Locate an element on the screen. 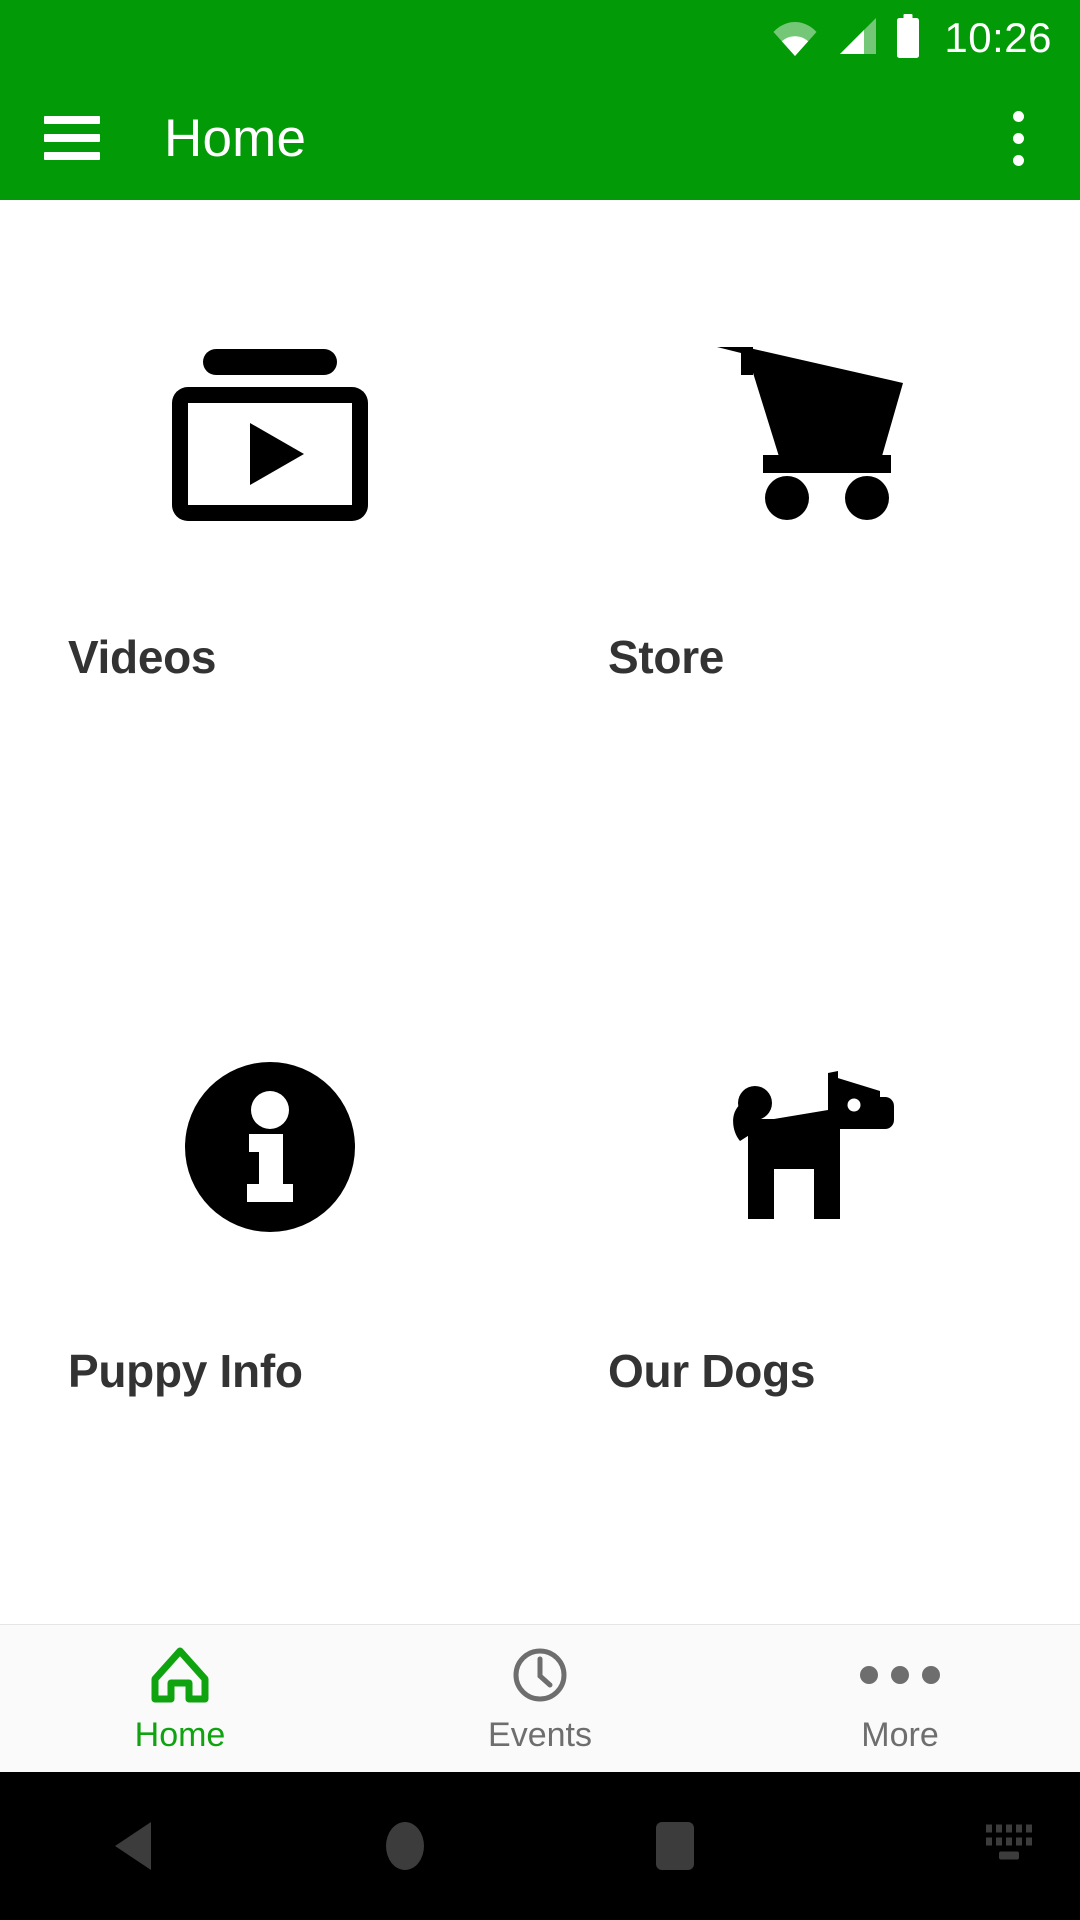 This screenshot has width=1080, height=1920. status-bar: 10:26 is located at coordinates (540, 38).